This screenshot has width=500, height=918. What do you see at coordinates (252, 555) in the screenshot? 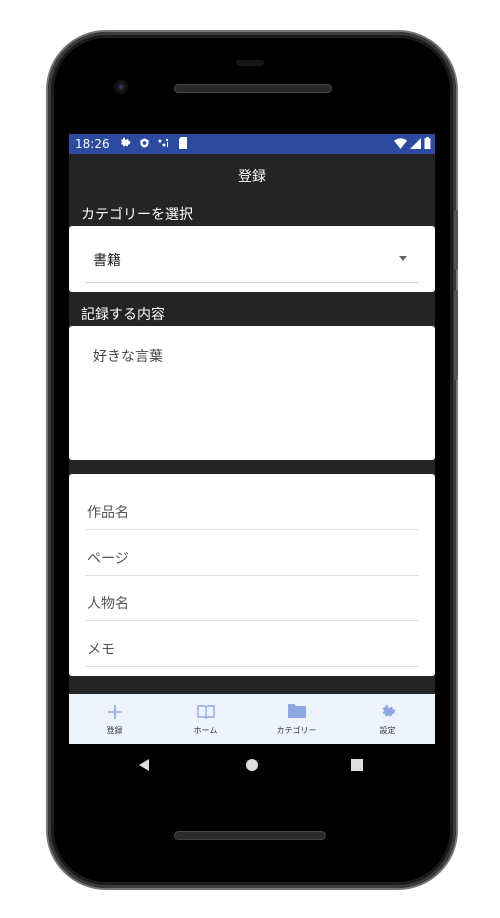
I see `page-field: ページ` at bounding box center [252, 555].